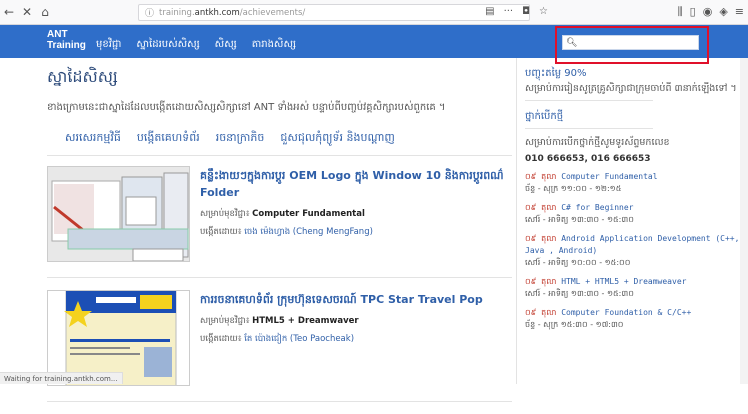  What do you see at coordinates (526, 11) in the screenshot?
I see `pocket-icon: ◘` at bounding box center [526, 11].